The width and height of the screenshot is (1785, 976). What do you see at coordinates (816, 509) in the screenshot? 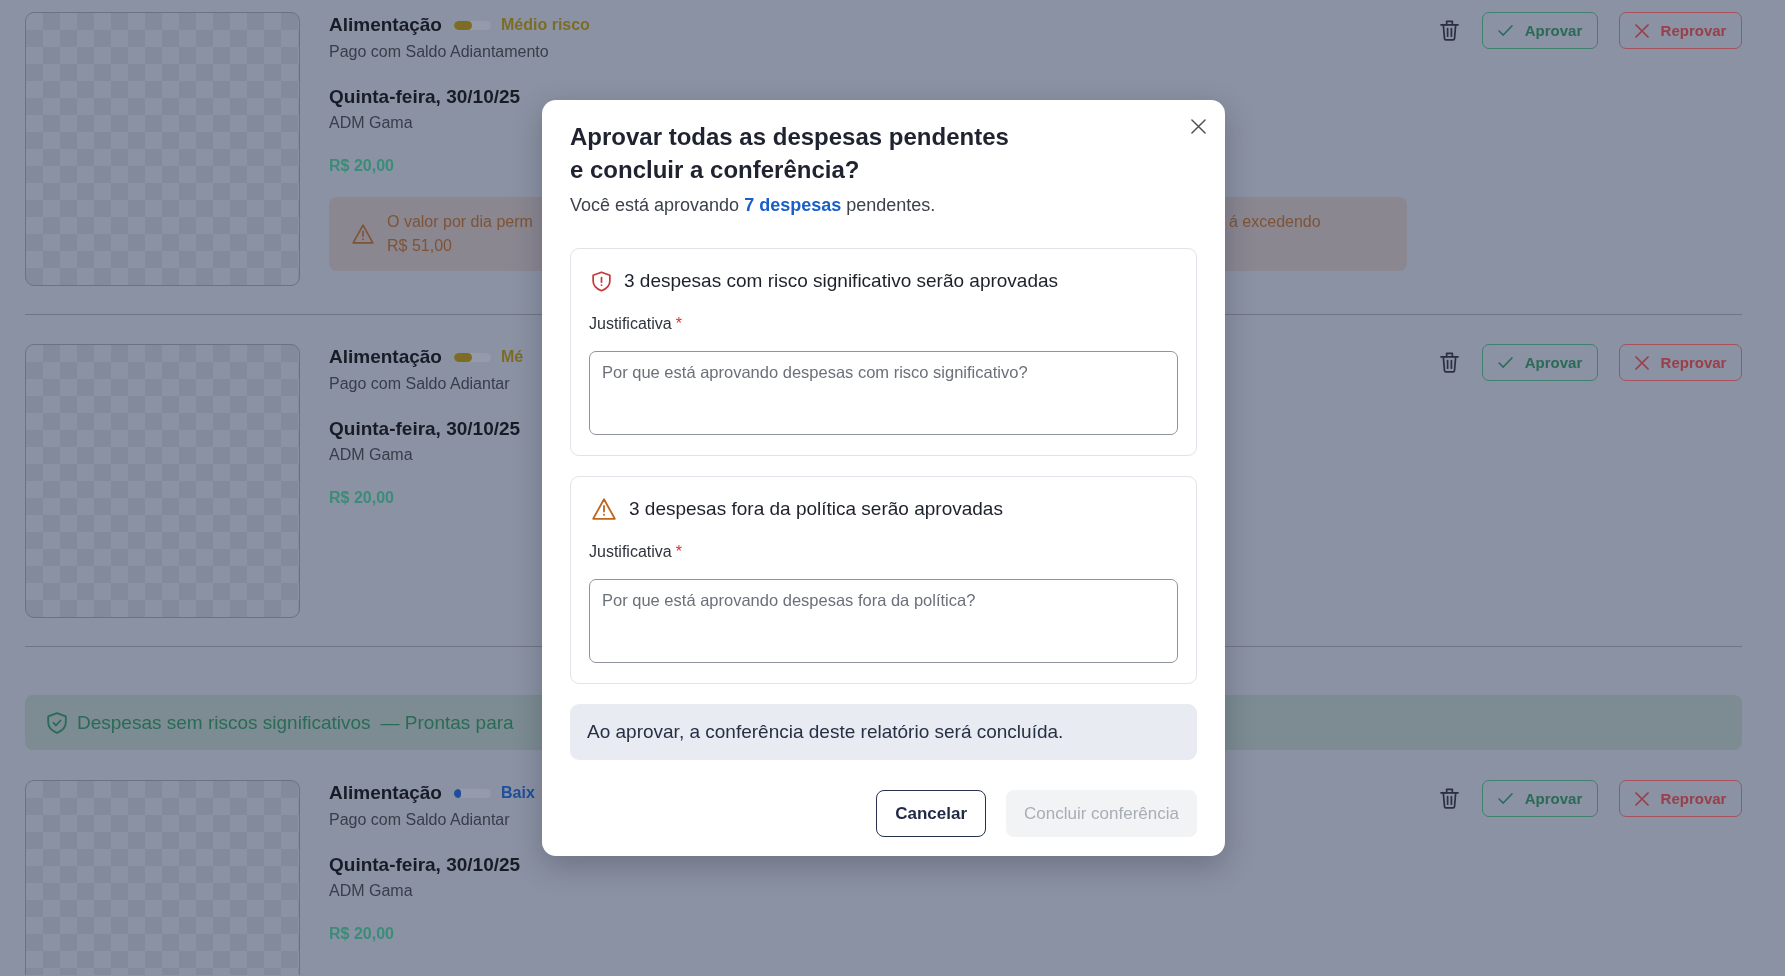
I see `section-heading: 3 despesas fora da política serão aprovadas` at bounding box center [816, 509].